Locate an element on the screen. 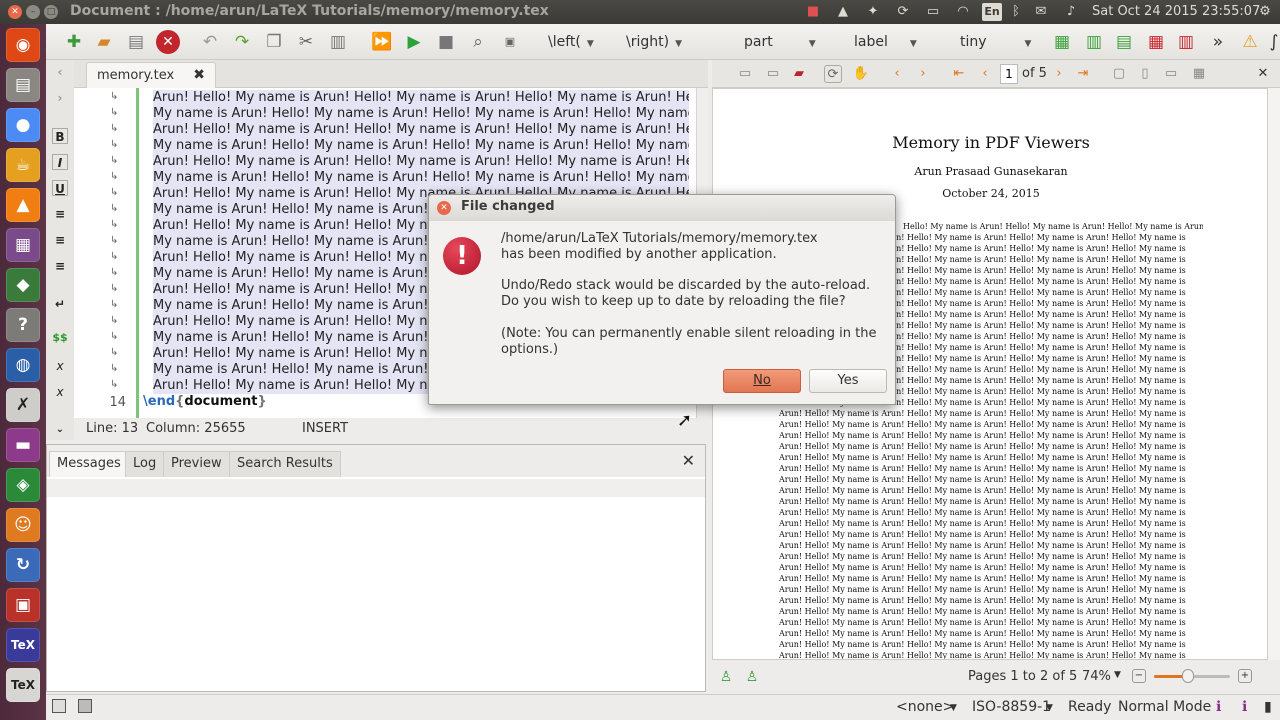 This screenshot has height=720, width=1280. pdf-print-icon: ▭ is located at coordinates (773, 74).